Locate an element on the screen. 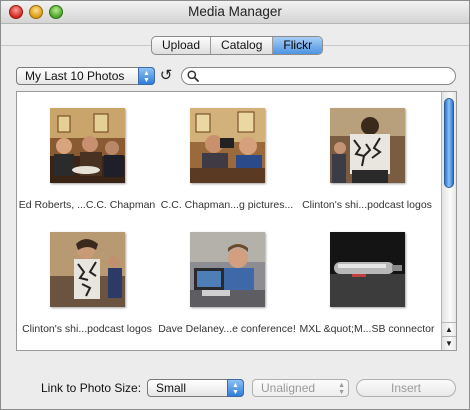 The height and width of the screenshot is (410, 470). gallery-scrollbar: ▲ ▼ is located at coordinates (448, 221).